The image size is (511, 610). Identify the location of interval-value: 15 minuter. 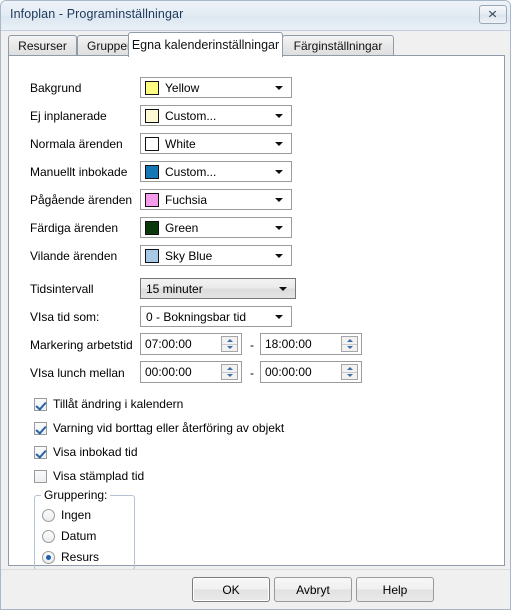
(174, 289).